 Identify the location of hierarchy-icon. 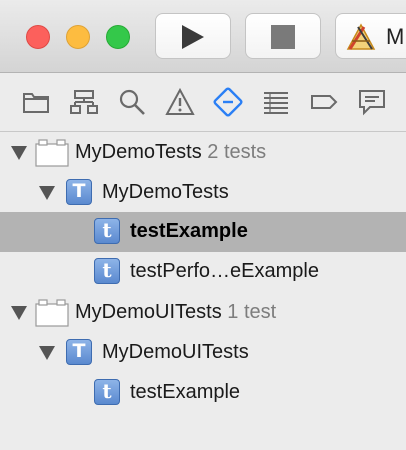
(84, 102).